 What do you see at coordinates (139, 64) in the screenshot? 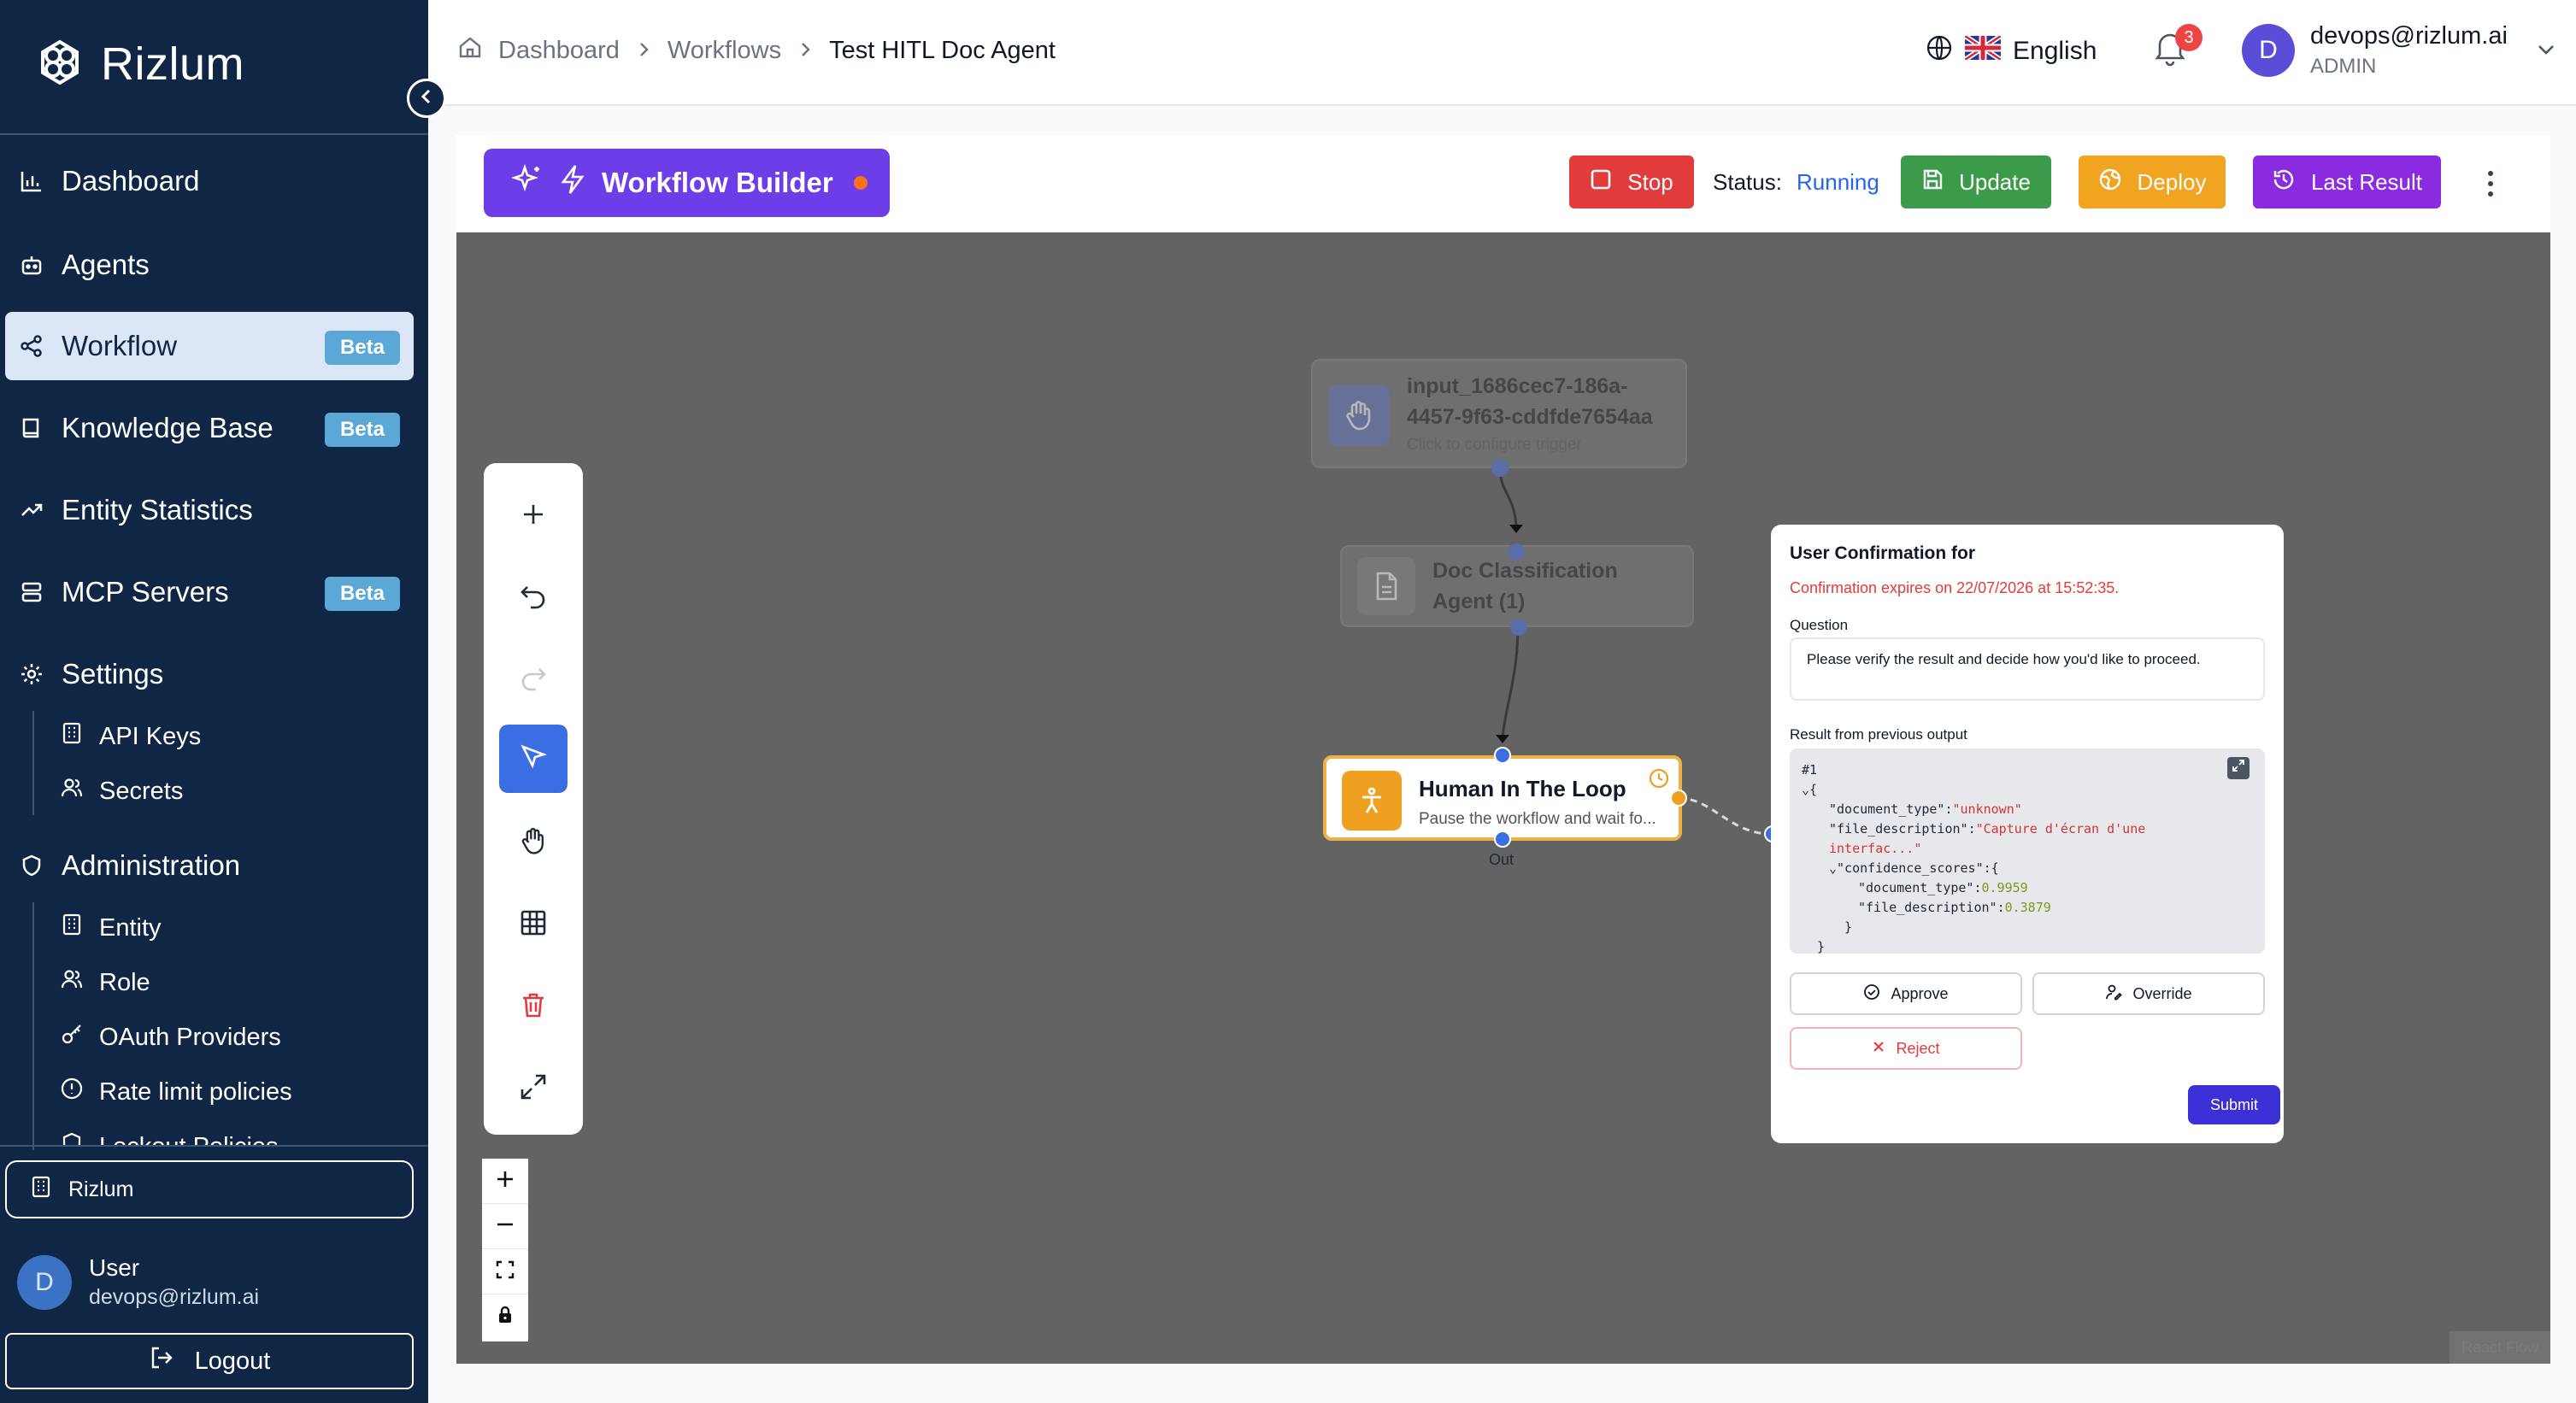
I see `brand: Rizlum` at bounding box center [139, 64].